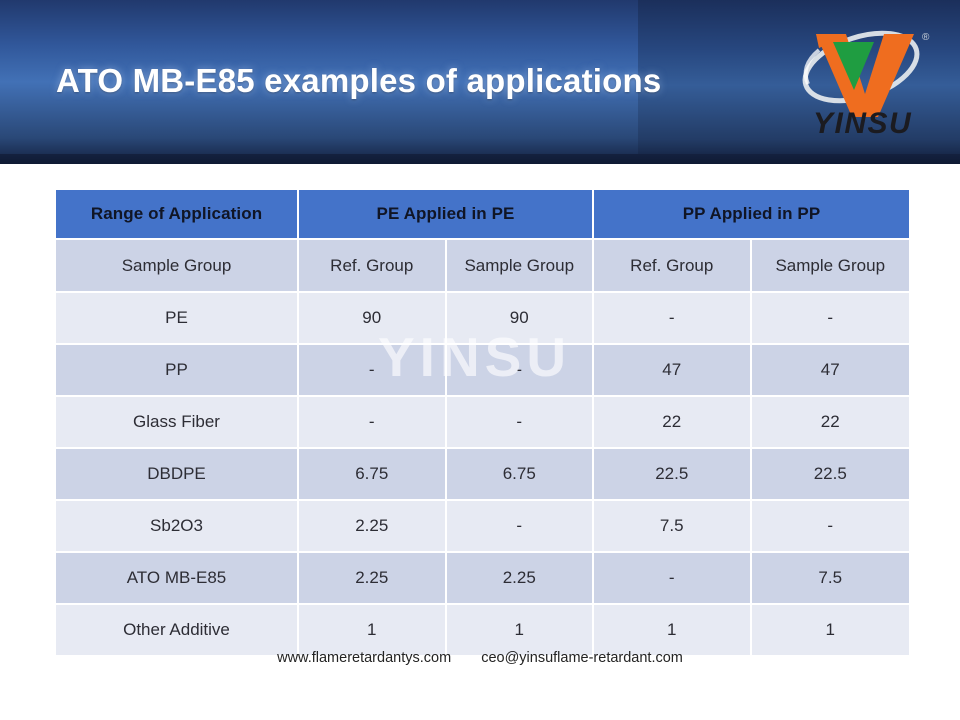  Describe the element at coordinates (177, 527) in the screenshot. I see `row-label: Sb2O3` at that location.